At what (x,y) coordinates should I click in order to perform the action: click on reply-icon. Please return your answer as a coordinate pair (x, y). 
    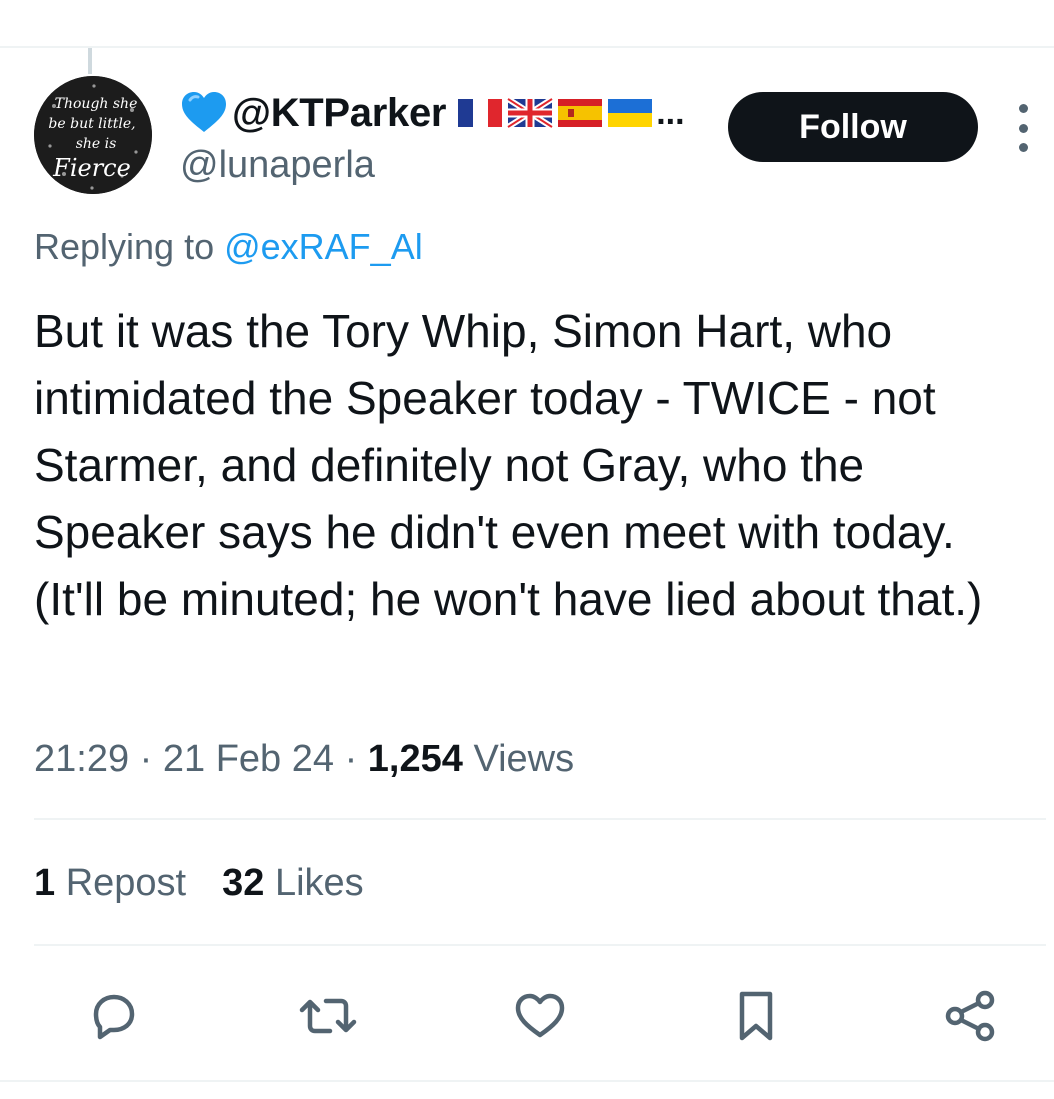
    Looking at the image, I should click on (114, 1017).